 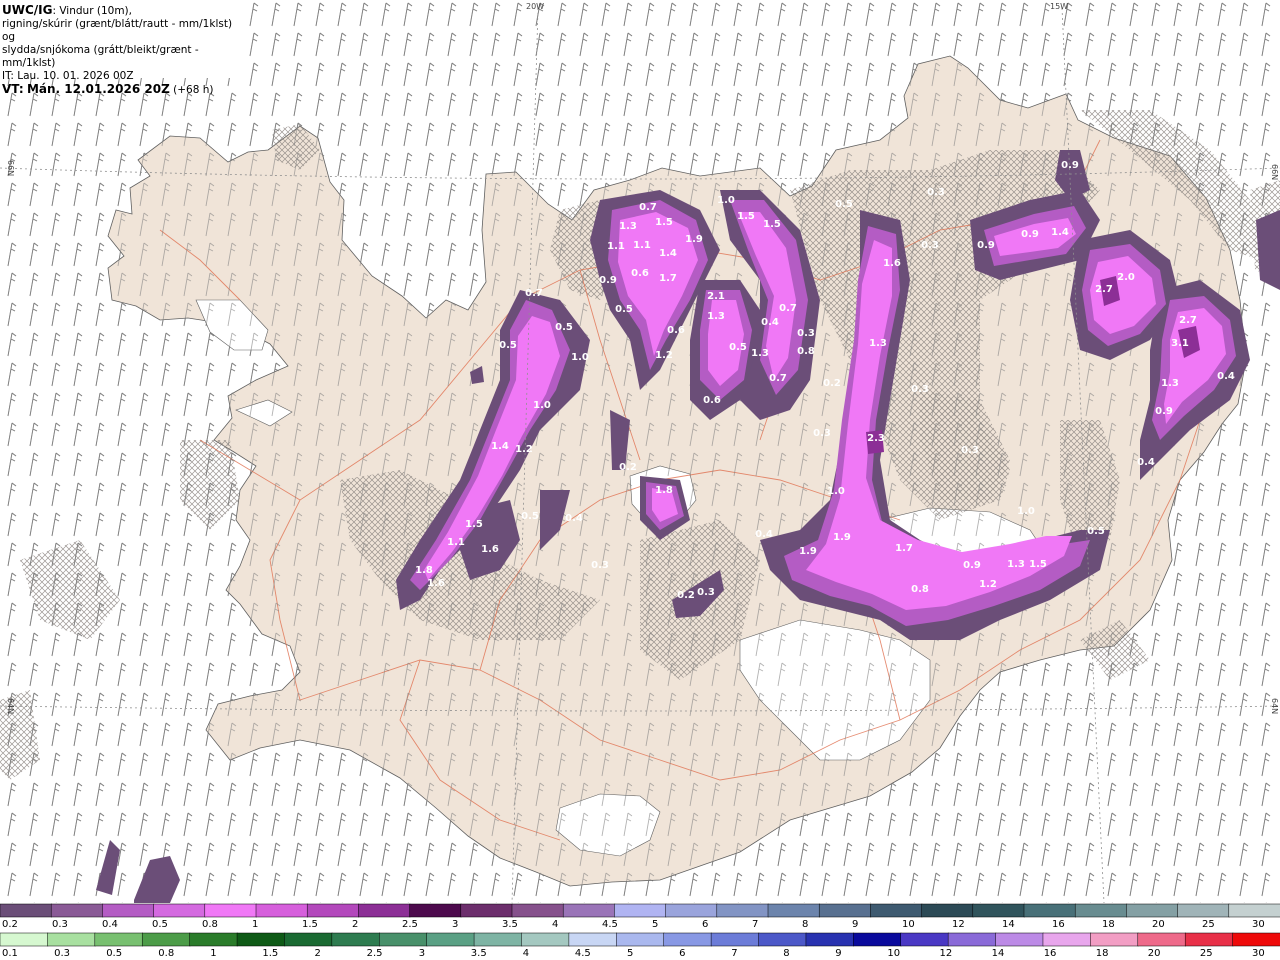 I want to click on rain-tick-label: 2, so click(x=318, y=953).